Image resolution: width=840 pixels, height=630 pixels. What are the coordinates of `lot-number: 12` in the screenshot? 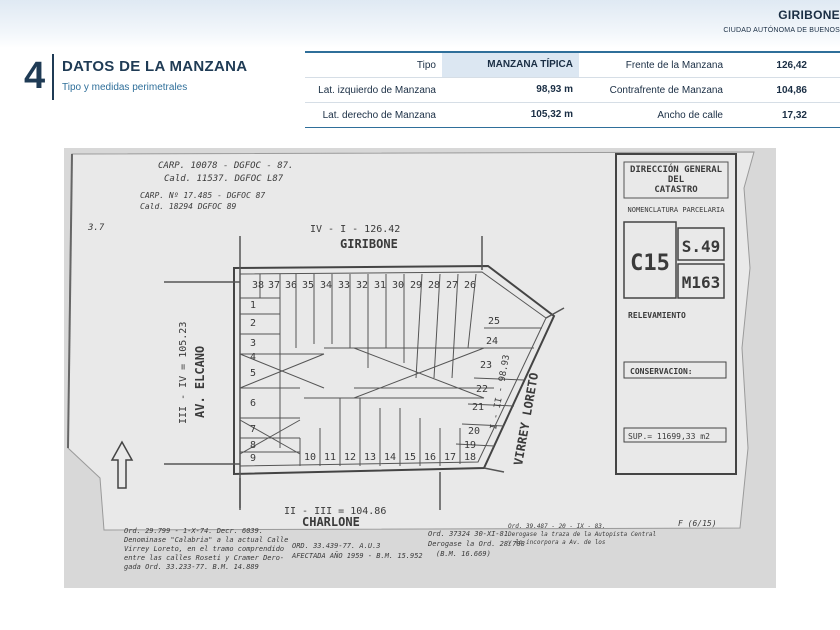 It's located at (350, 457).